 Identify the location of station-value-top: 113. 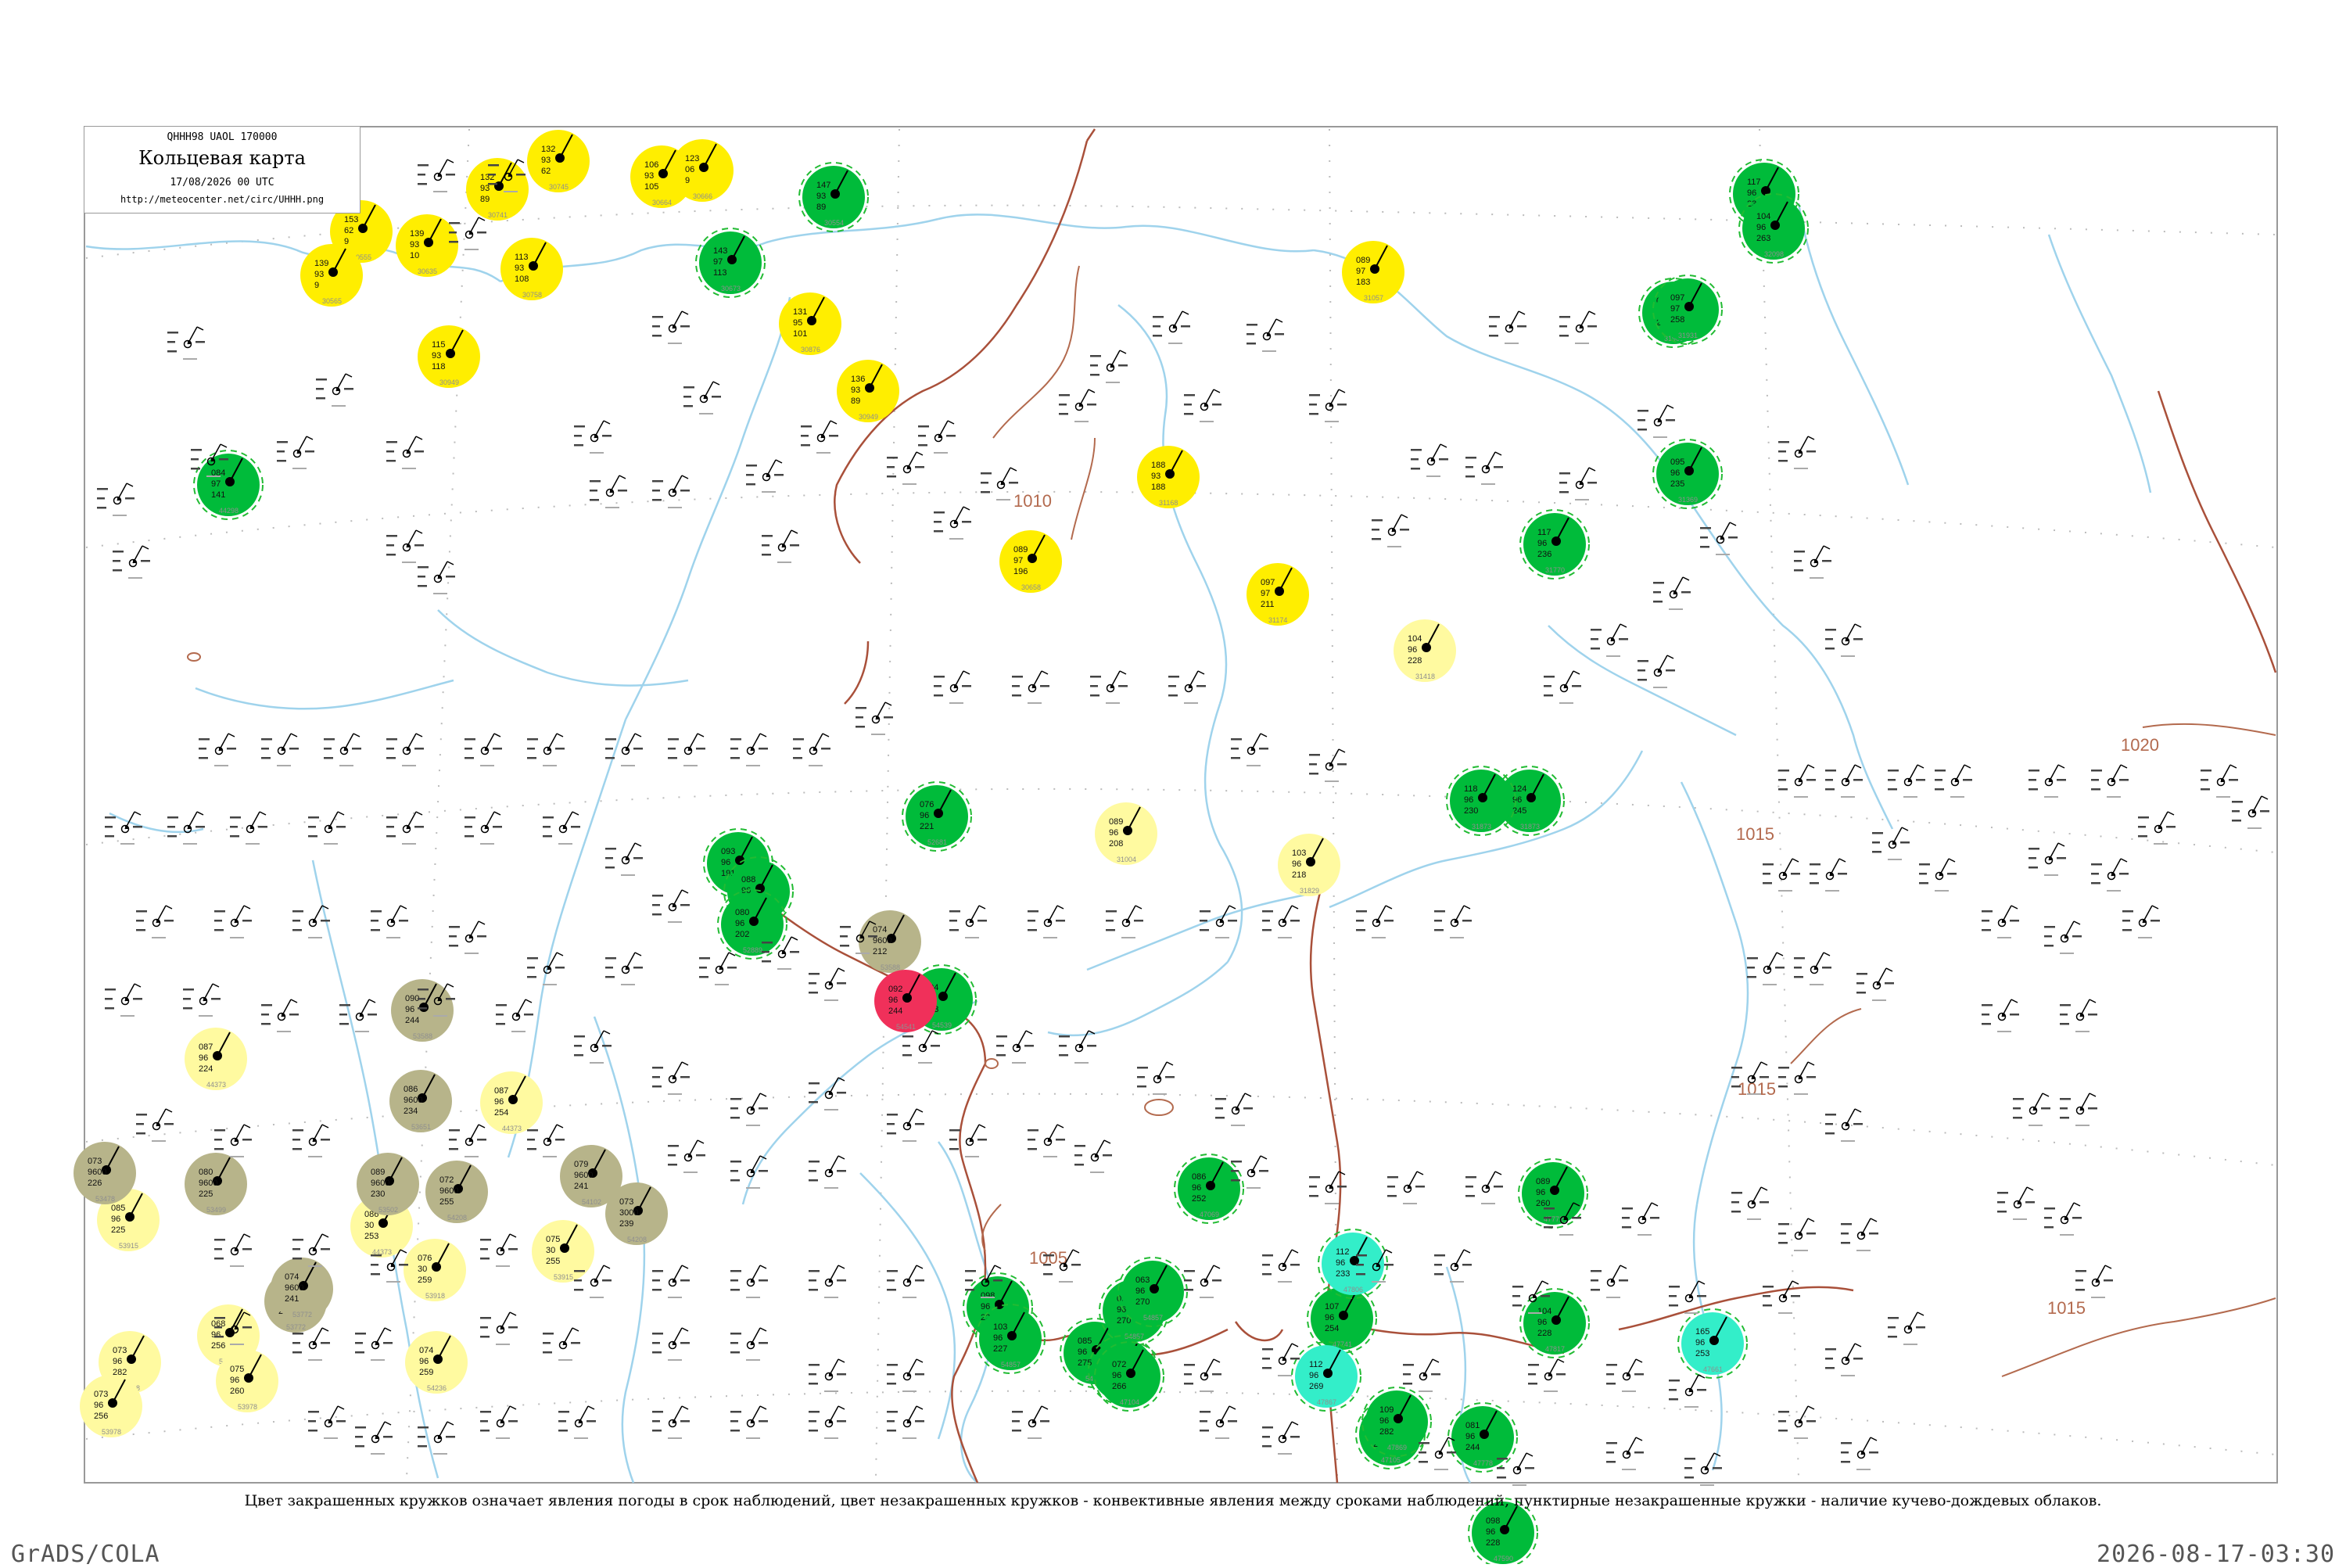
(522, 257).